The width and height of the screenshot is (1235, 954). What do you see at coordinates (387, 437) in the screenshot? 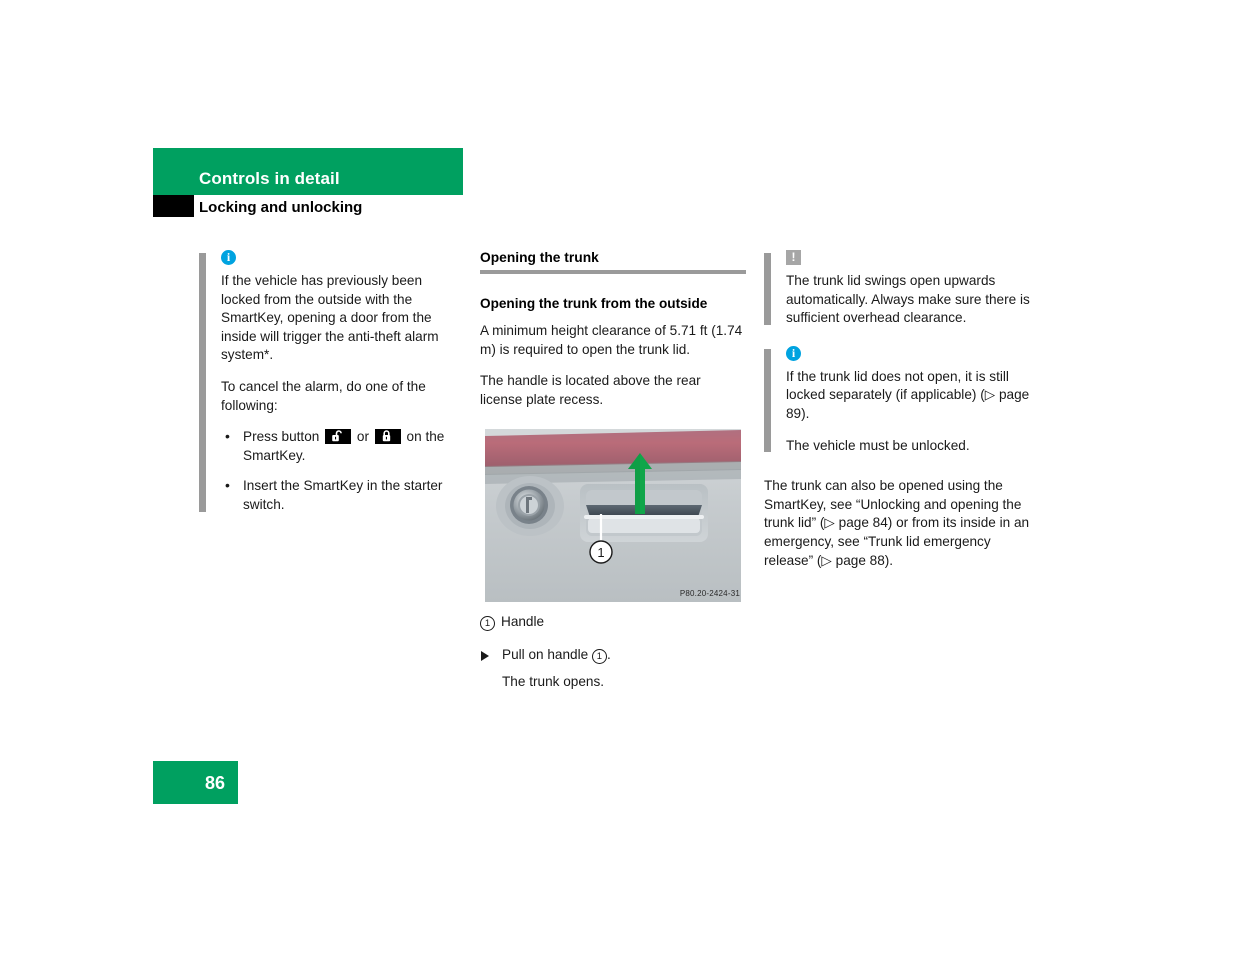
I see `lock-key-button-icon` at bounding box center [387, 437].